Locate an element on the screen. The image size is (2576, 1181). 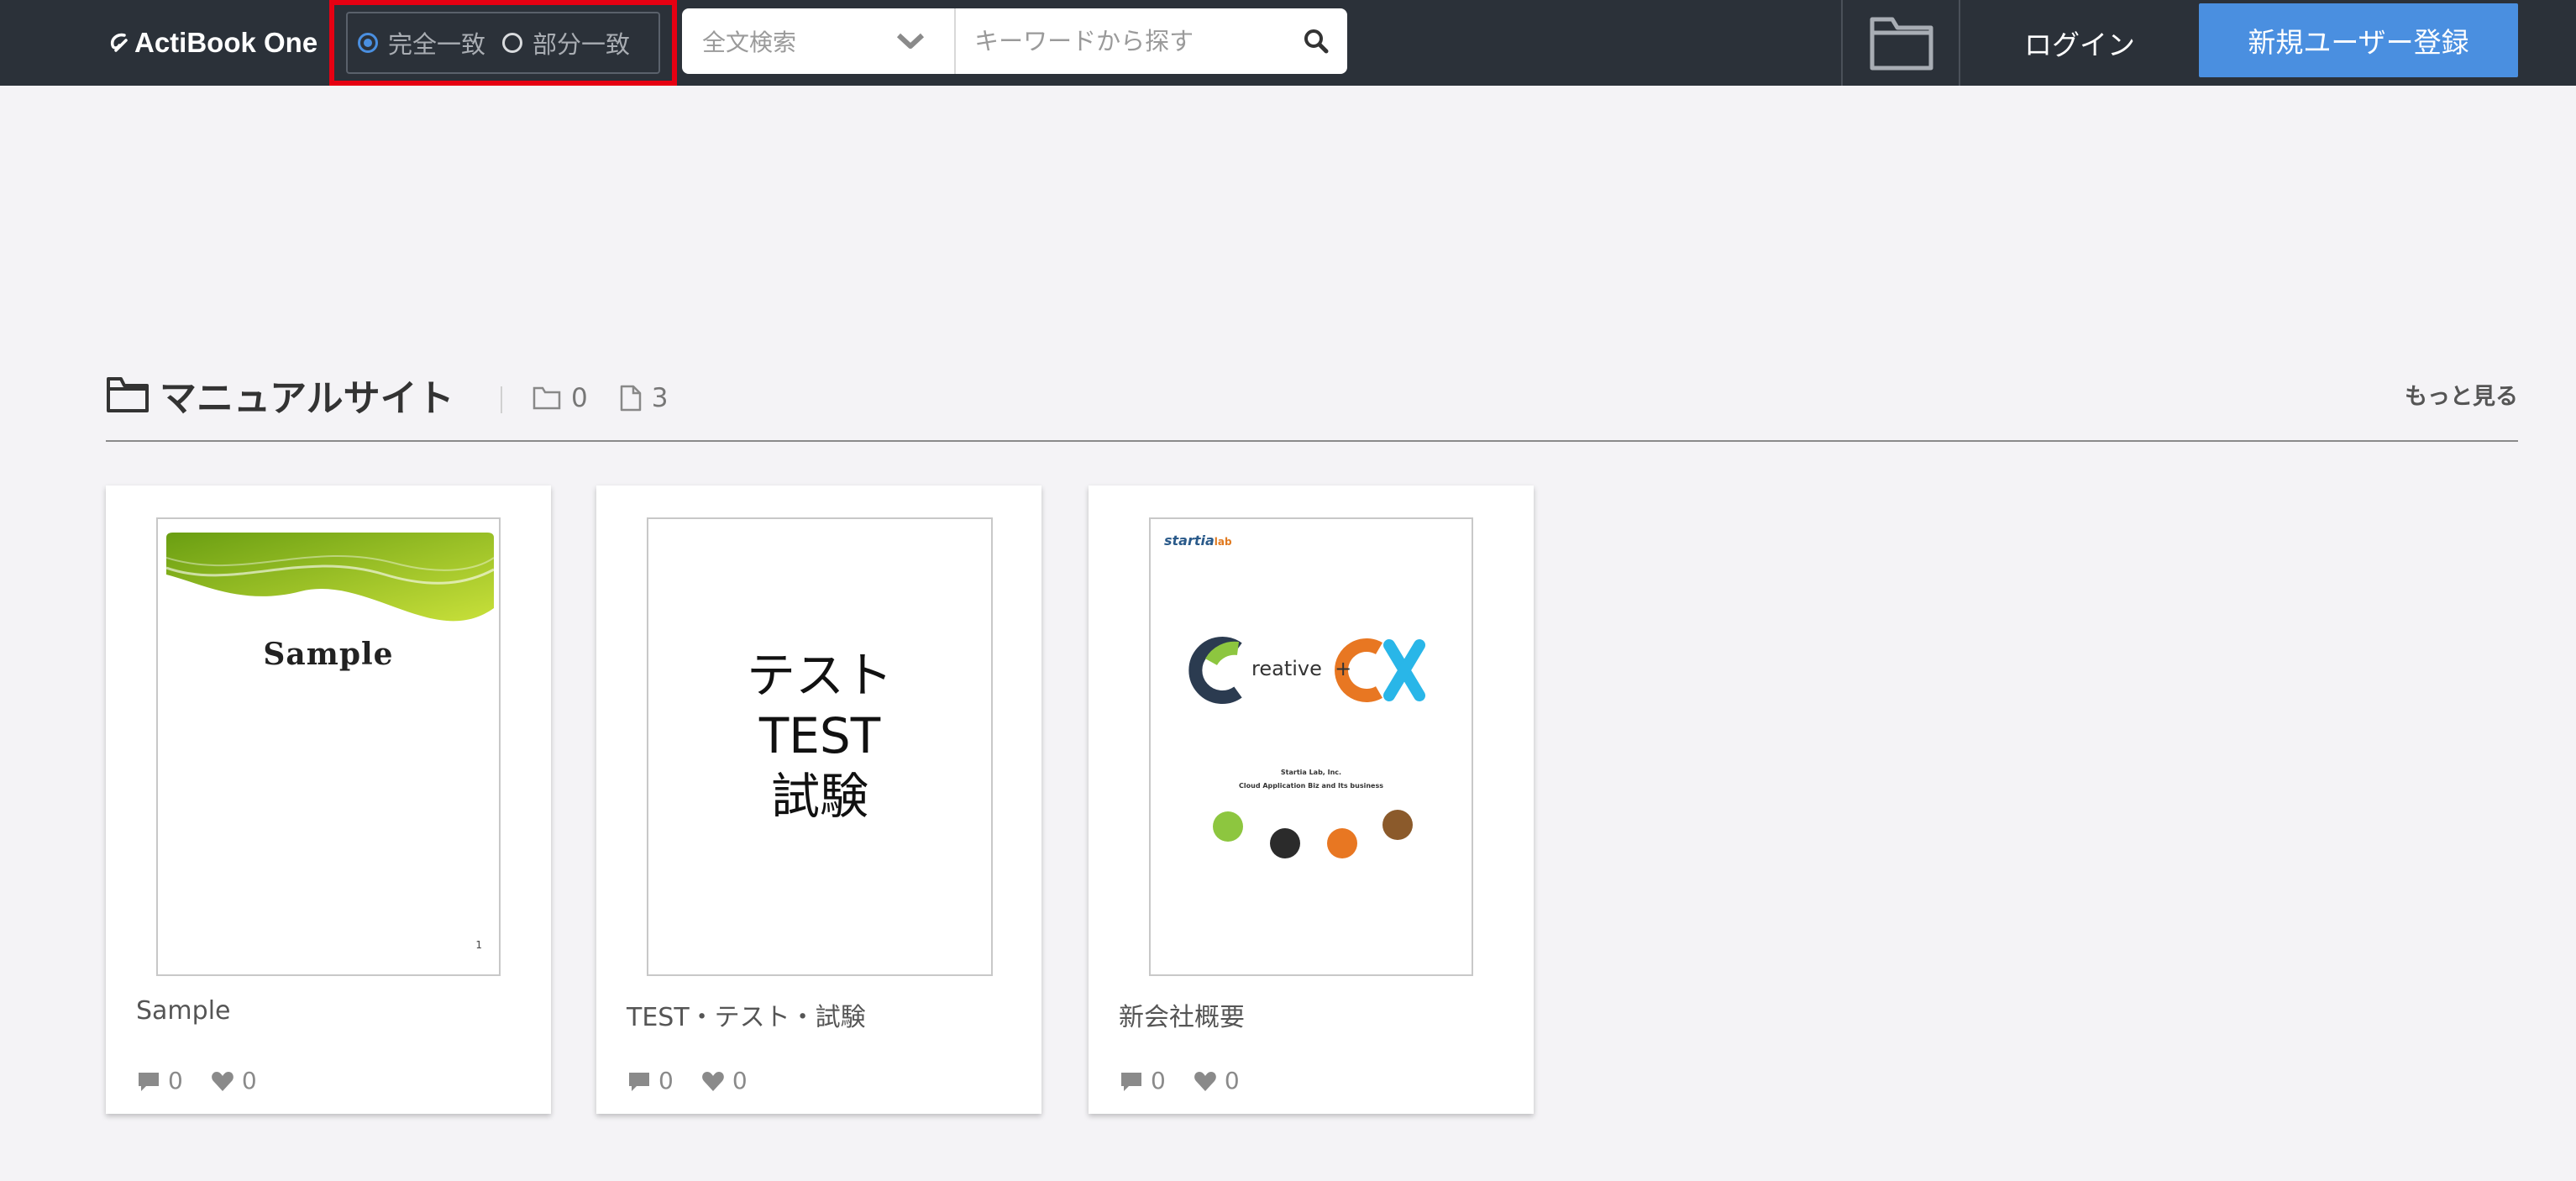
thumbnail-plus: + is located at coordinates (1343, 668).